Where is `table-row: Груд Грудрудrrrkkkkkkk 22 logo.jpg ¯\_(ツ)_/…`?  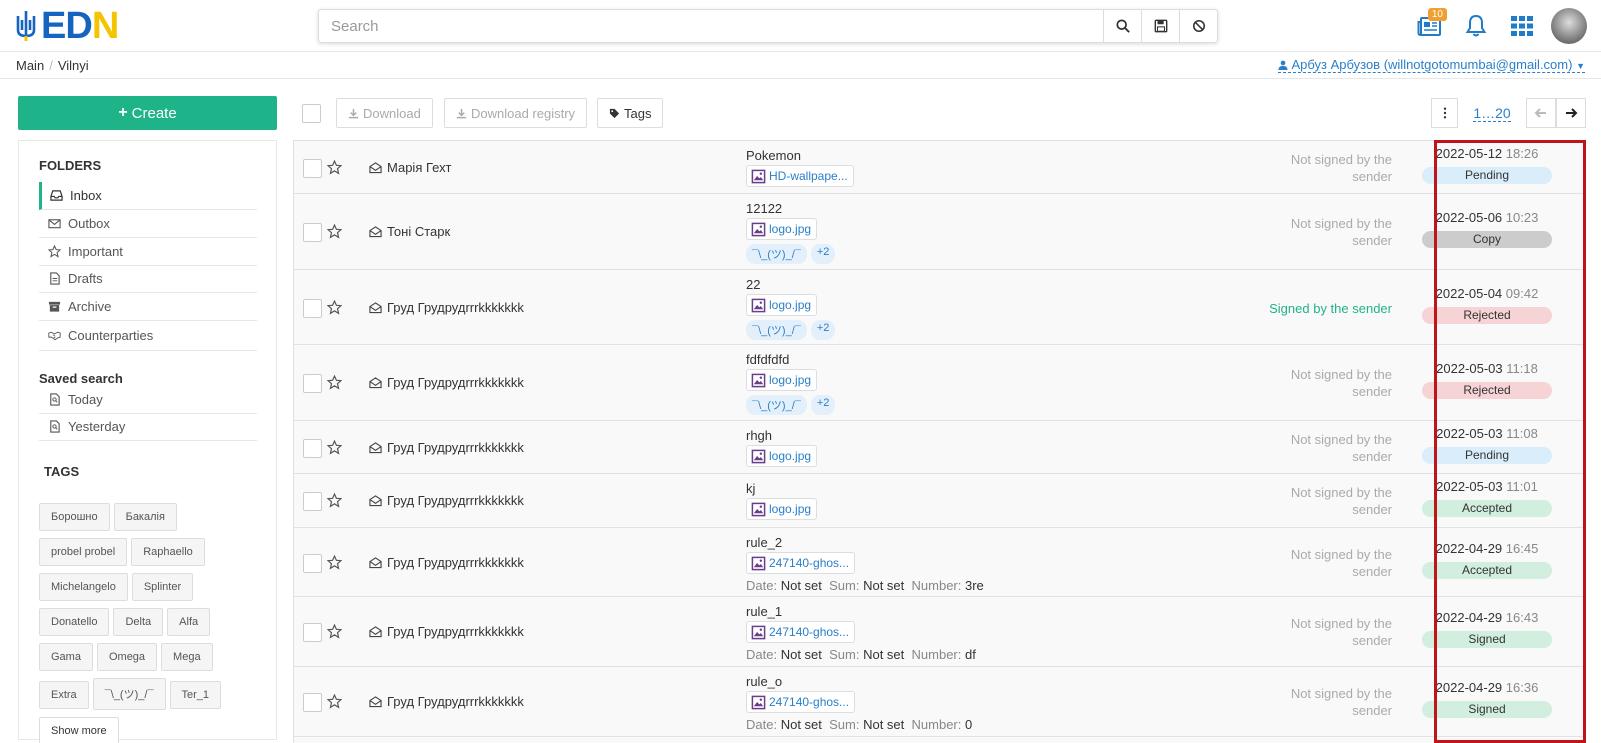 table-row: Груд Грудрудrrrkkkkkkk 22 logo.jpg ¯\_(ツ)_/… is located at coordinates (939, 307).